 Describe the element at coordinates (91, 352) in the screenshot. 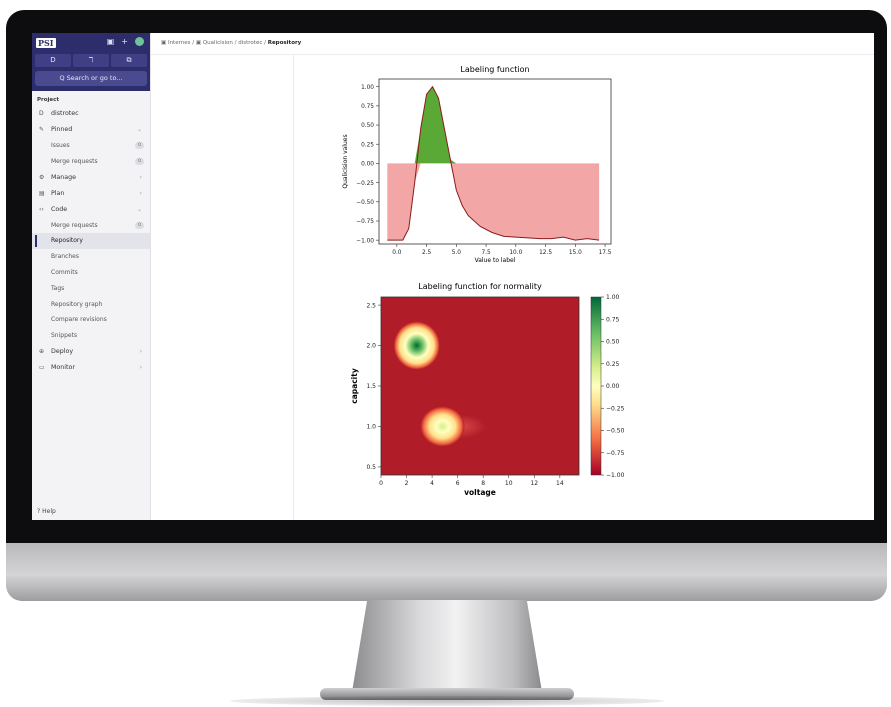

I see `sidebar-item-deploy: ⊕ Deploy ›` at that location.